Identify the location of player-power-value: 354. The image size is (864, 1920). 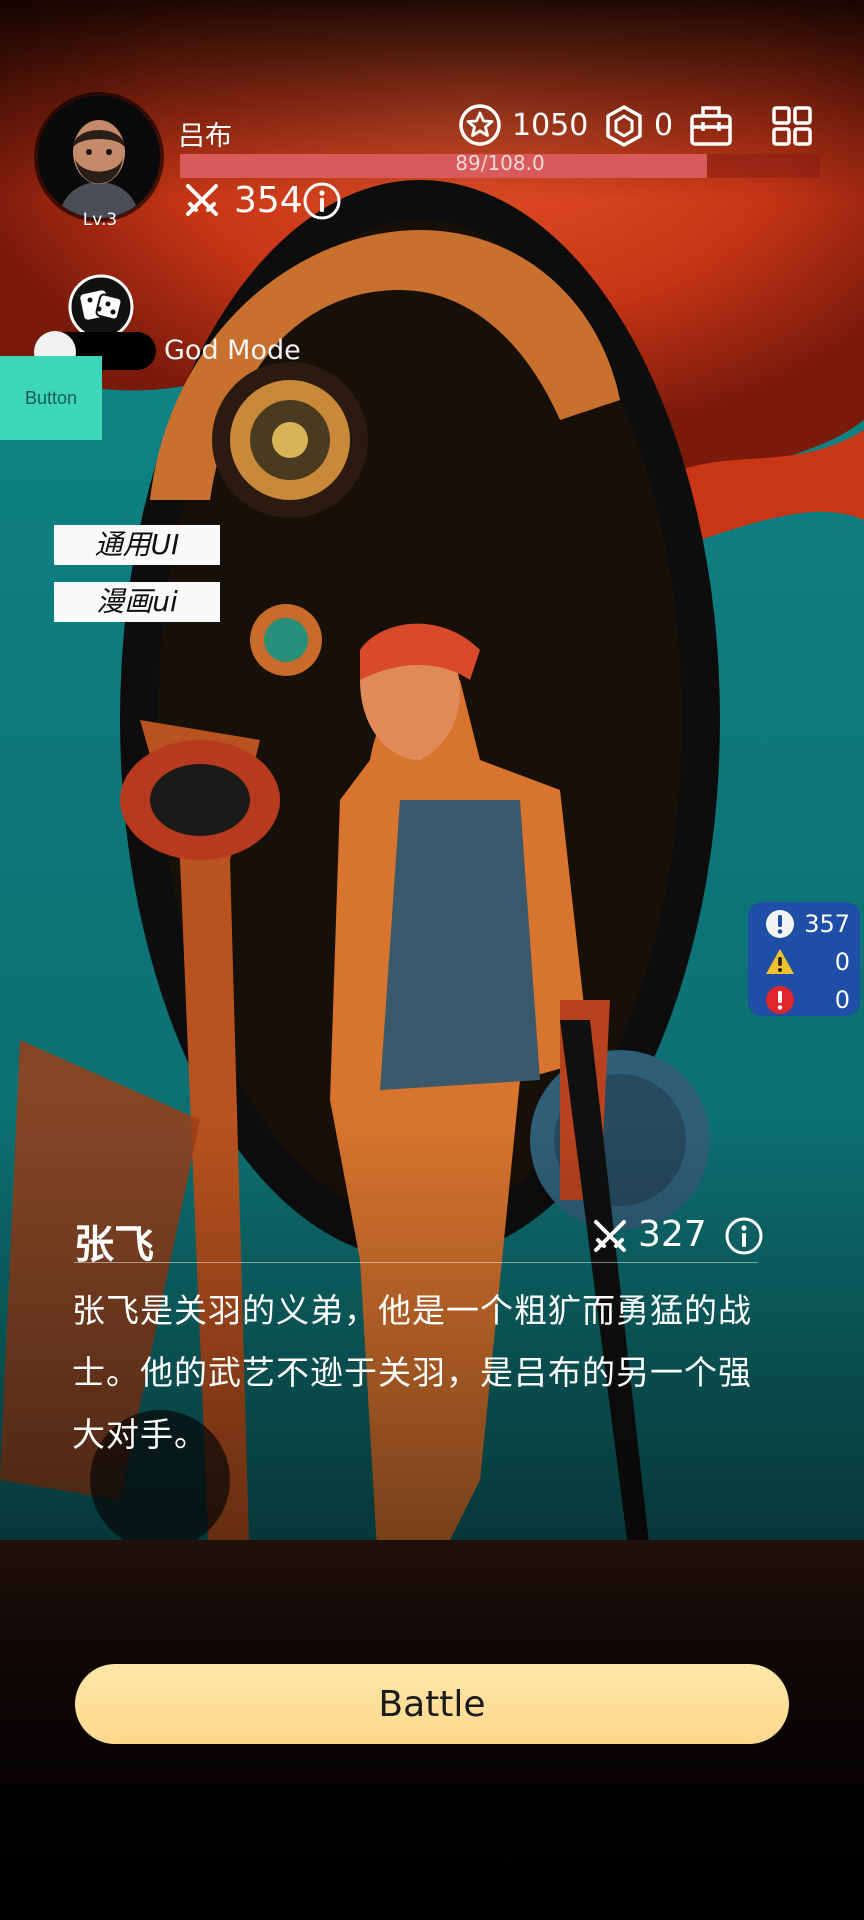
(268, 200).